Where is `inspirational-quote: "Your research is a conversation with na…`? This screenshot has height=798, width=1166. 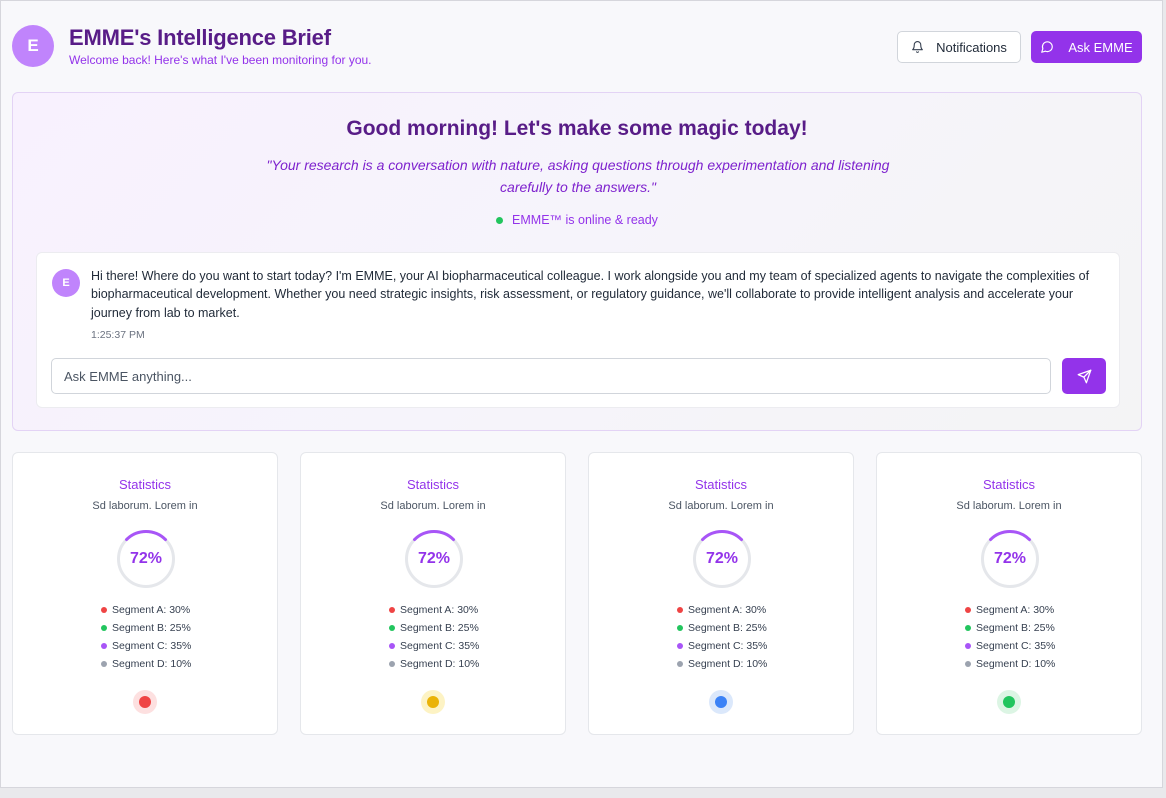
inspirational-quote: "Your research is a conversation with na… is located at coordinates (578, 176).